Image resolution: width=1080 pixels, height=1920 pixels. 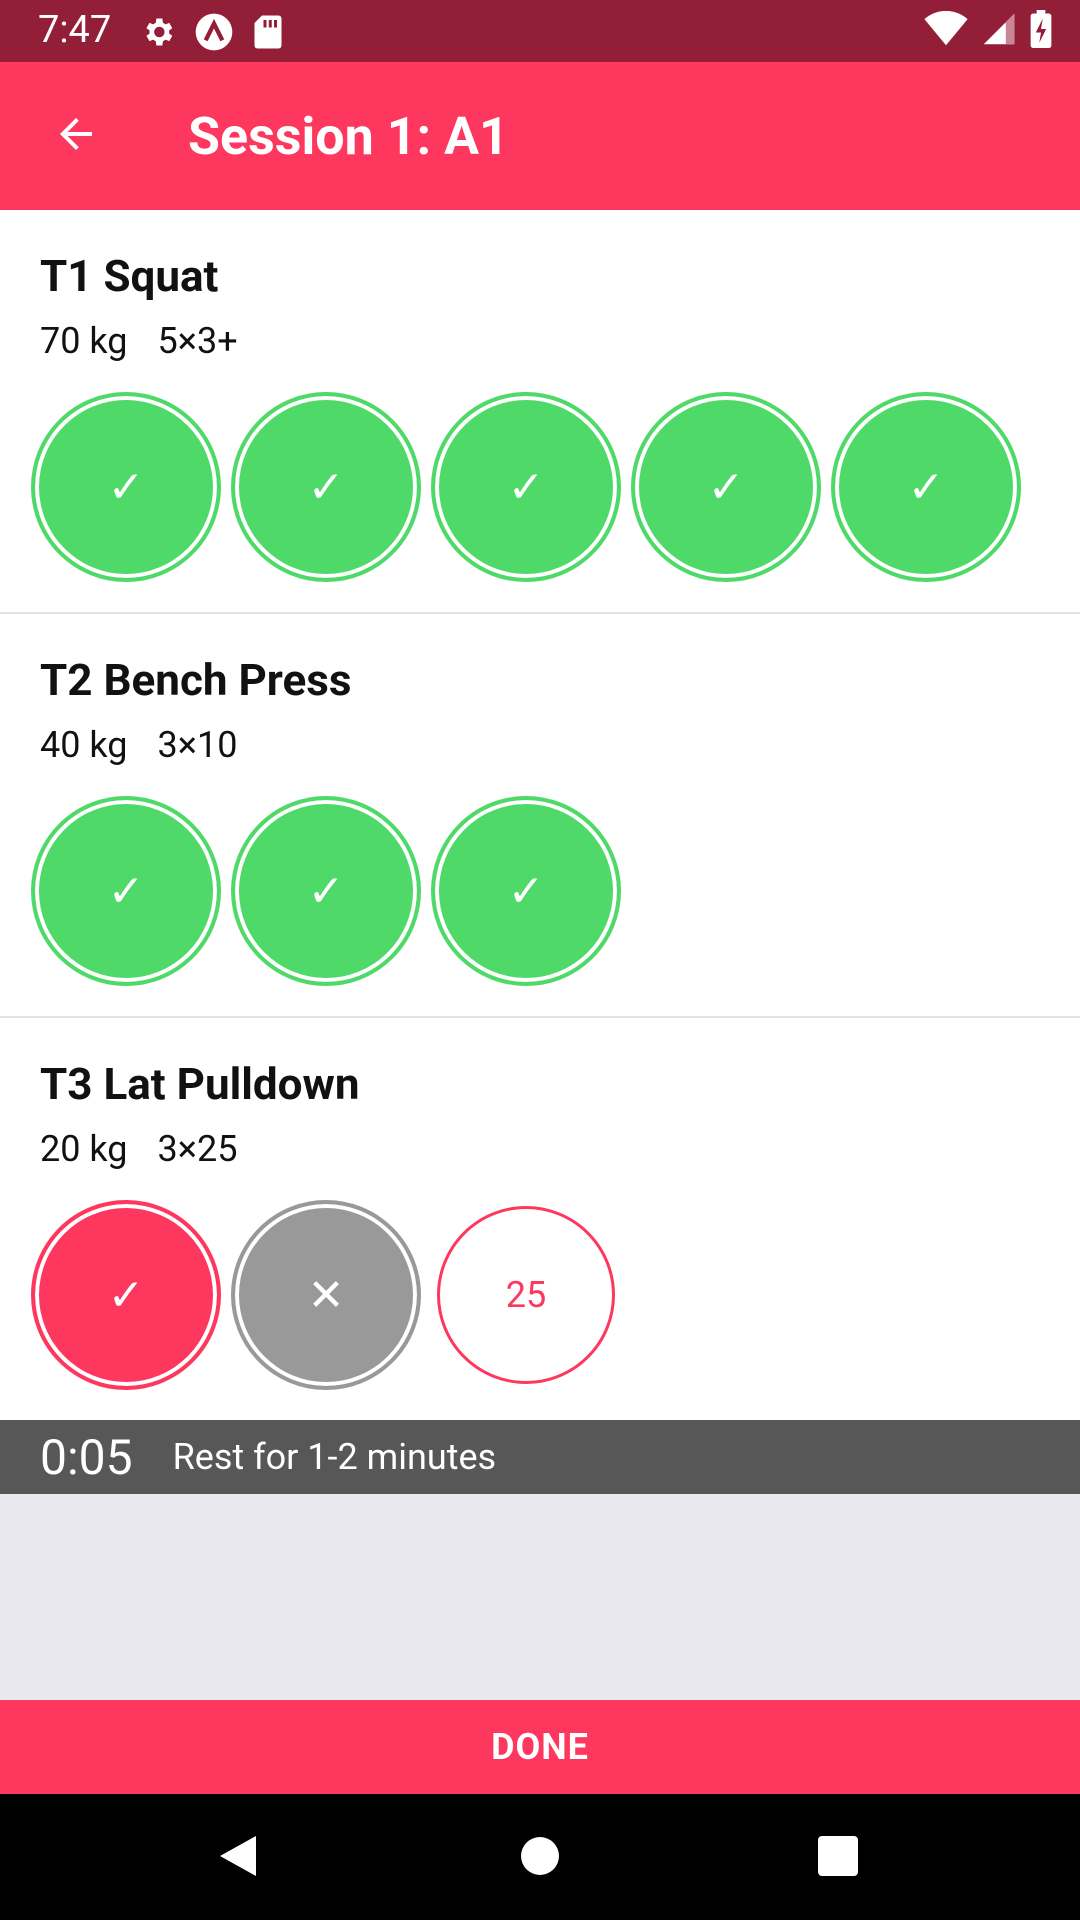 I want to click on app-bar: Session 1: A1, so click(x=540, y=136).